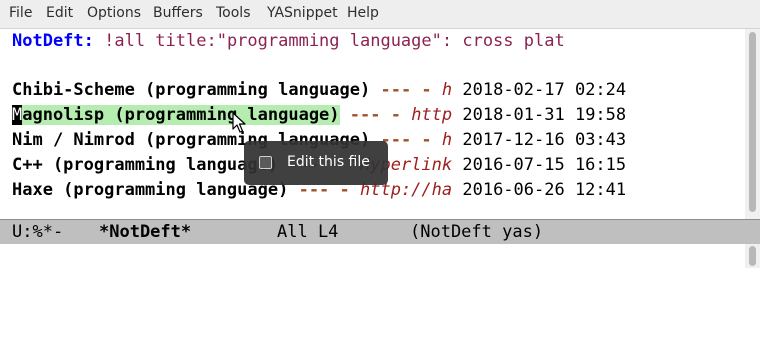 Image resolution: width=760 pixels, height=340 pixels. What do you see at coordinates (539, 140) in the screenshot?
I see `note-date: 2017-12-16 03:43` at bounding box center [539, 140].